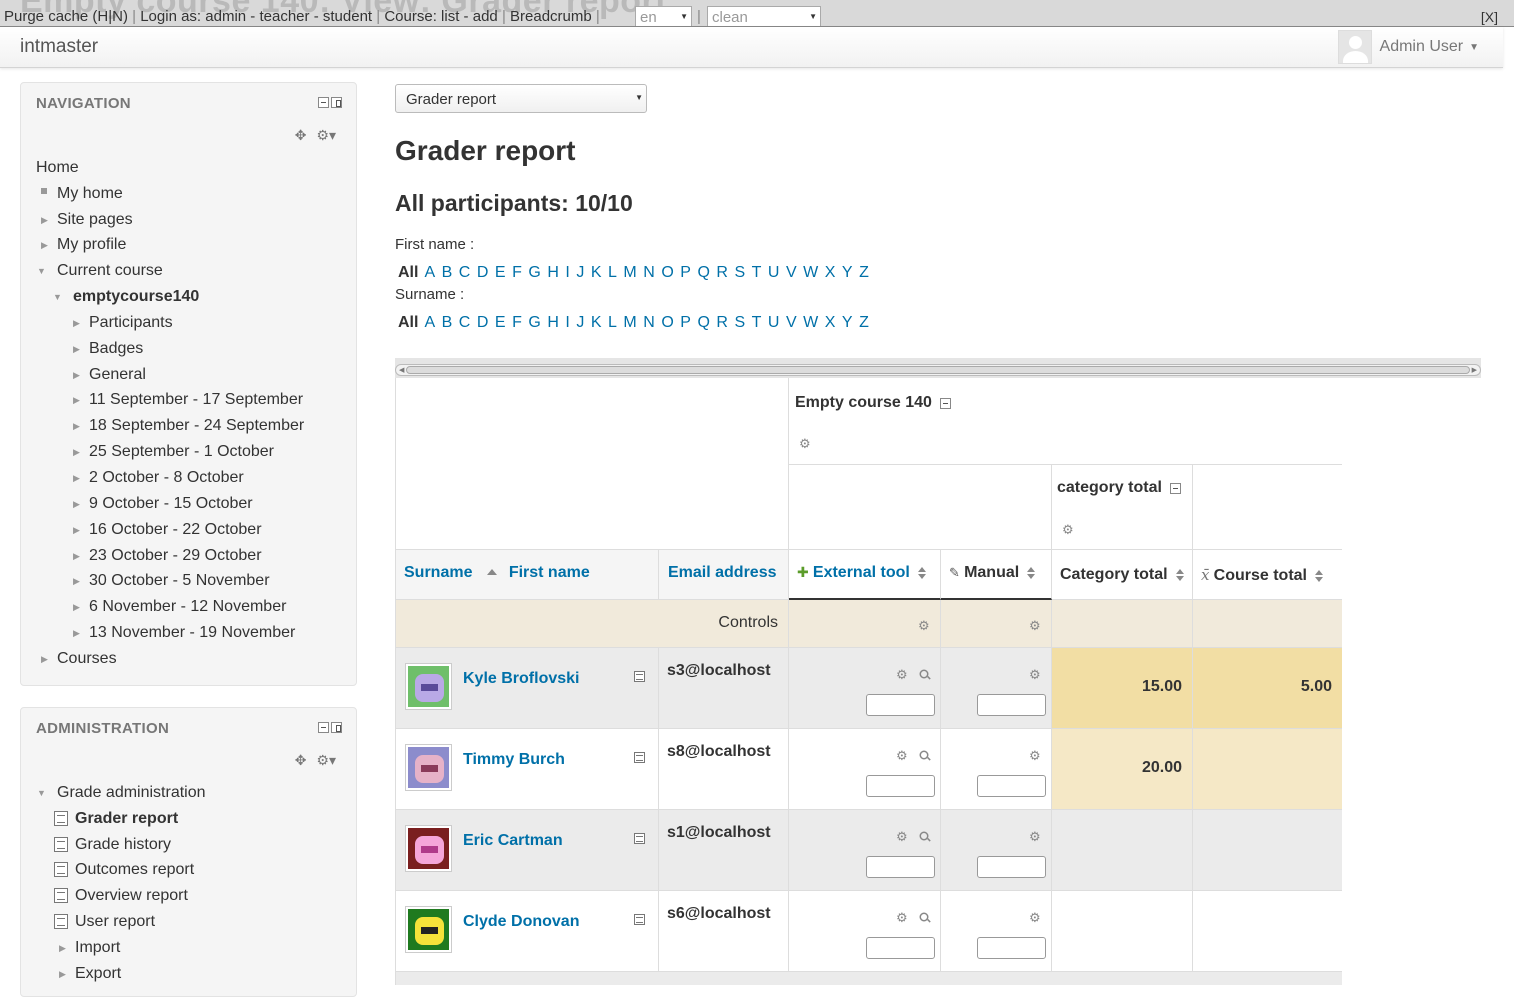  What do you see at coordinates (485, 16) in the screenshot?
I see `course-add-link: add` at bounding box center [485, 16].